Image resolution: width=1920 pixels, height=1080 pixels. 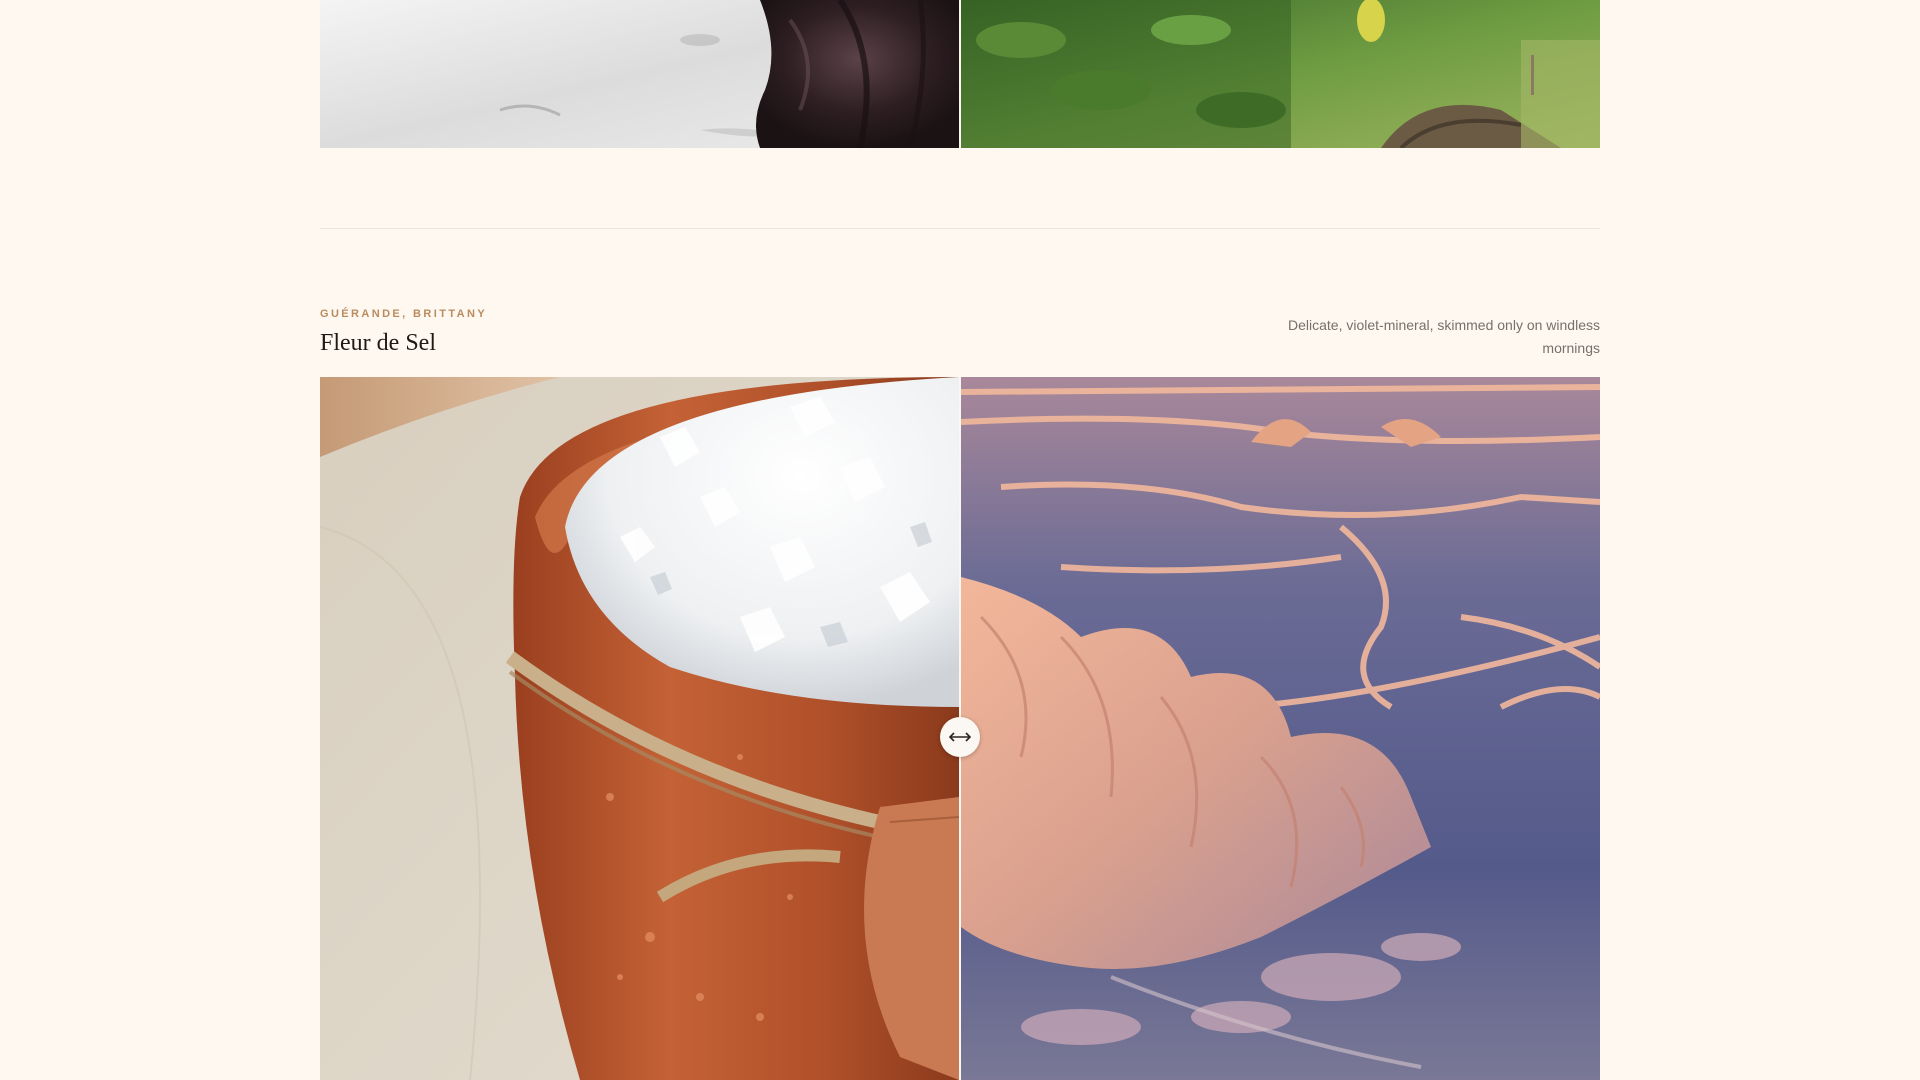 I want to click on previous-left-image, so click(x=639, y=74).